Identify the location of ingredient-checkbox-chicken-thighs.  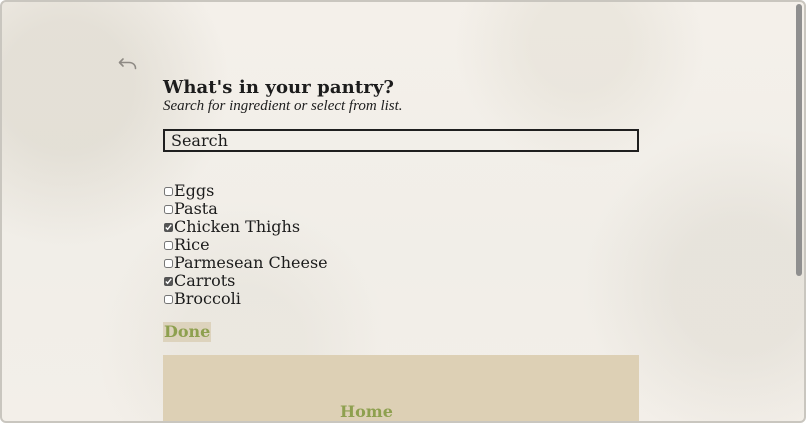
(168, 227).